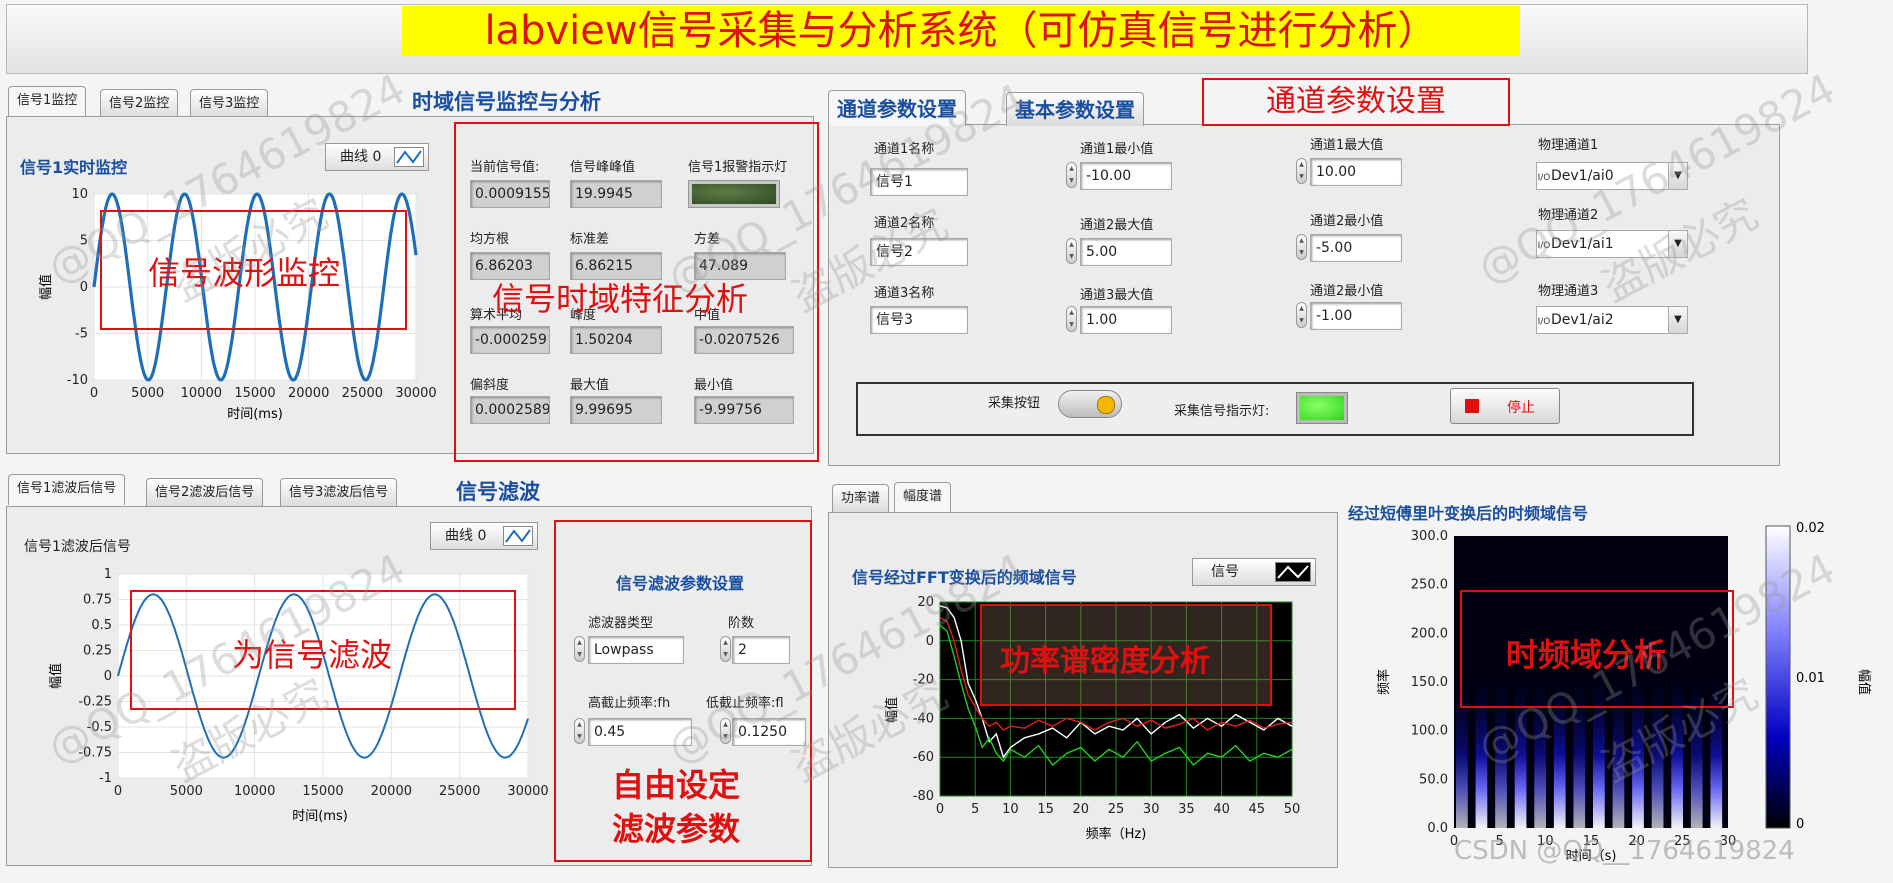  I want to click on tab-channel-params: 通道参数设置, so click(897, 108).